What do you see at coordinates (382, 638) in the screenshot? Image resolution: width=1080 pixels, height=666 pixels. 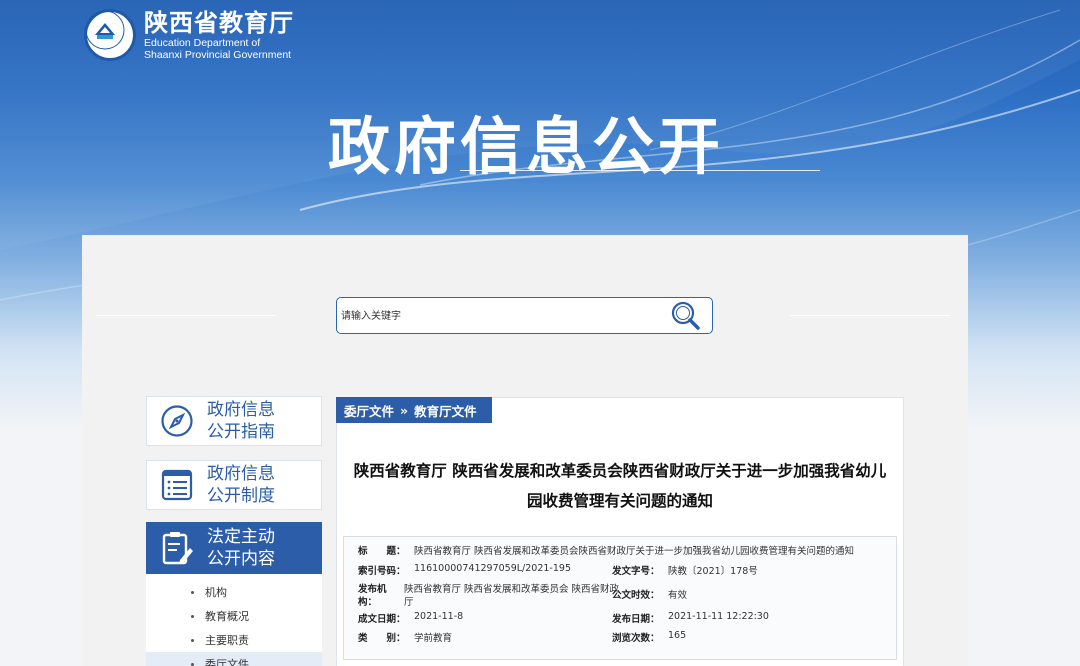 I see `meta-category-label: 类 别：` at bounding box center [382, 638].